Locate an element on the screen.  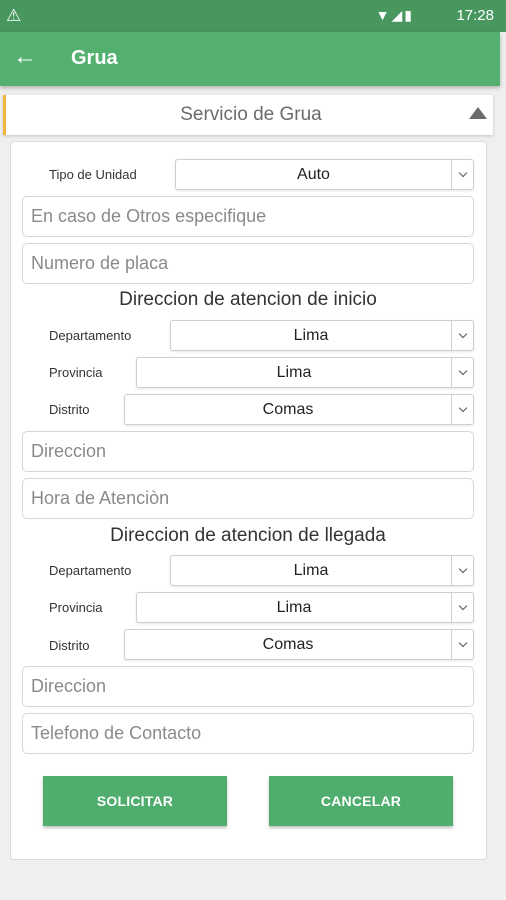
telefono-field is located at coordinates (248, 733).